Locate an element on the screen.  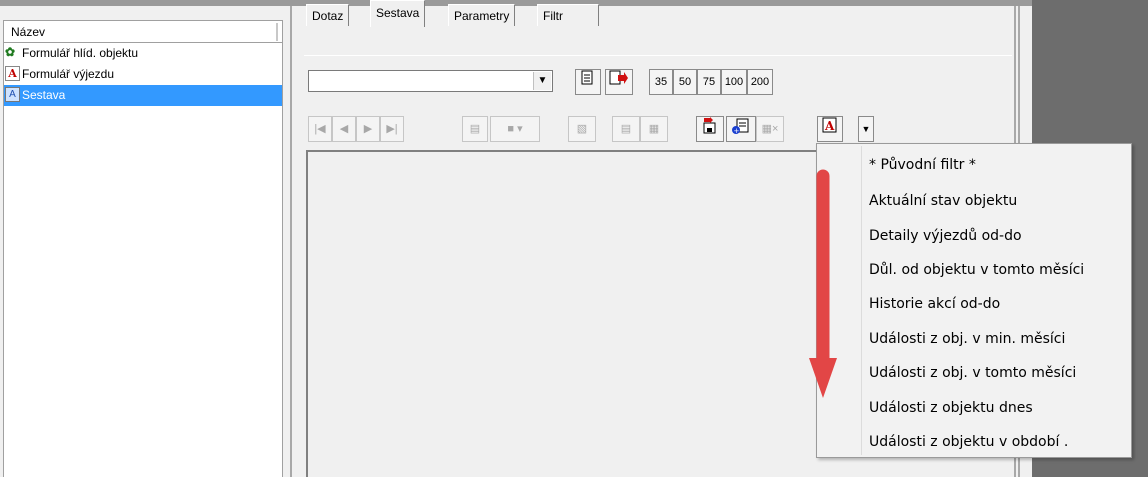
last-page-icon: ▶| is located at coordinates (392, 129).